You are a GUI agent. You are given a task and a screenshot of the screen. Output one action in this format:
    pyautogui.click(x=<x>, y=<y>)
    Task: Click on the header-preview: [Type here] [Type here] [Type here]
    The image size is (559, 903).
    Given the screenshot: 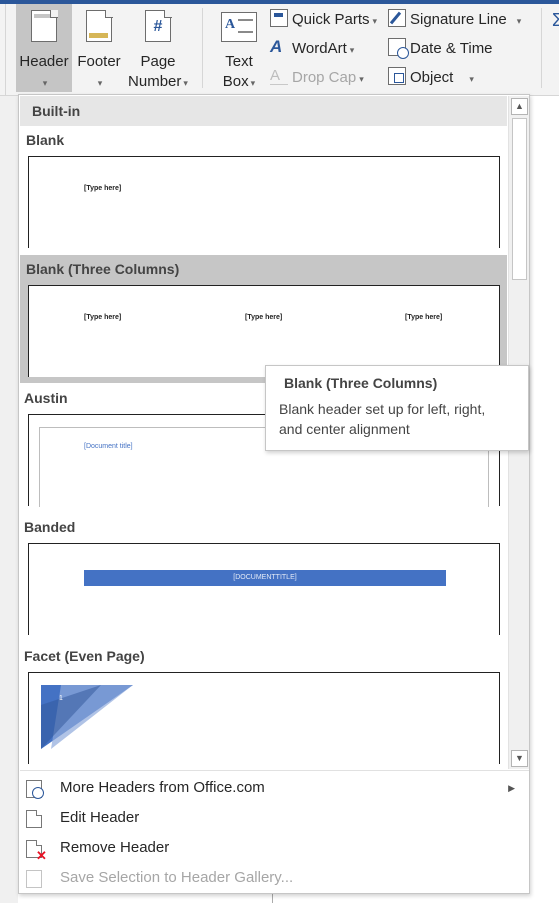 What is the action you would take?
    pyautogui.click(x=264, y=331)
    